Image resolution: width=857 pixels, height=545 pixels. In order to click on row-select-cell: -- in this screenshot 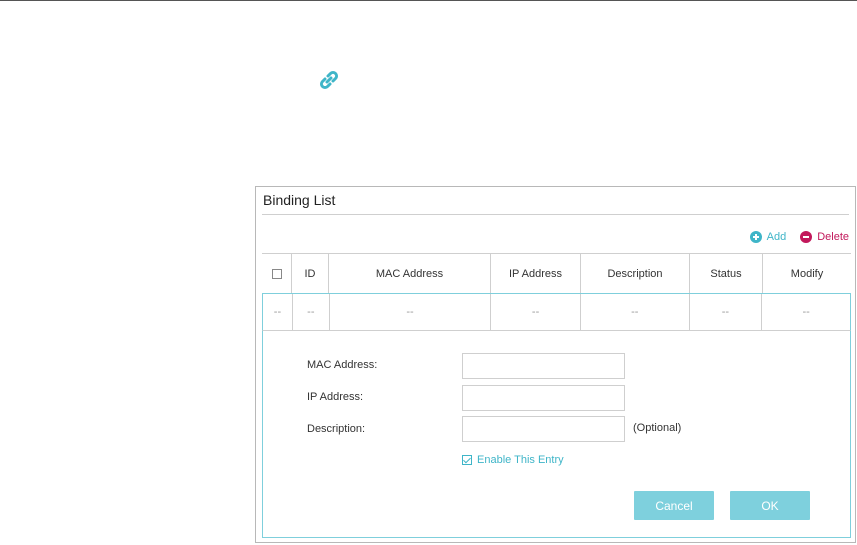, I will do `click(278, 312)`.